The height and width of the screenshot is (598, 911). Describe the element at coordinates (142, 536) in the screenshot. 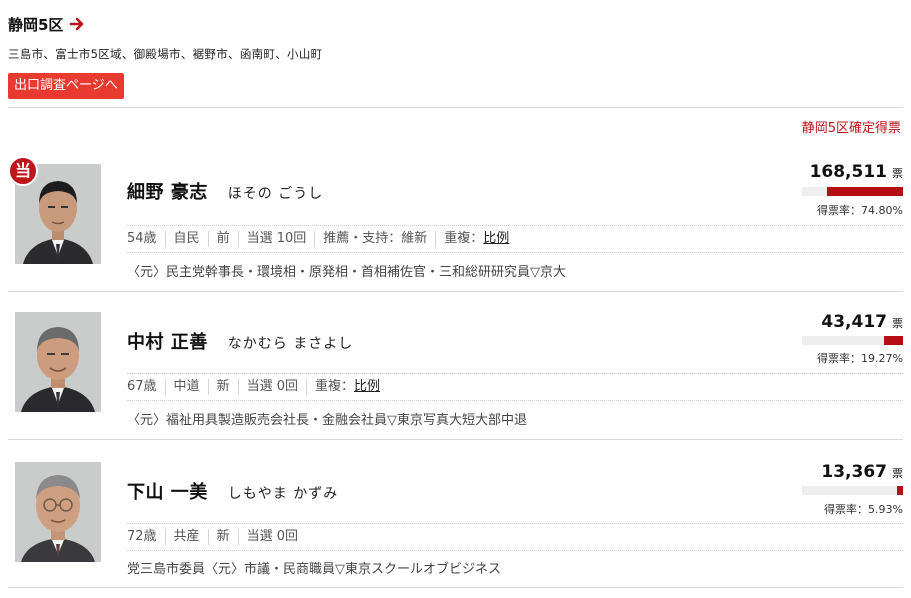

I see `candidate-age: 72歳` at that location.